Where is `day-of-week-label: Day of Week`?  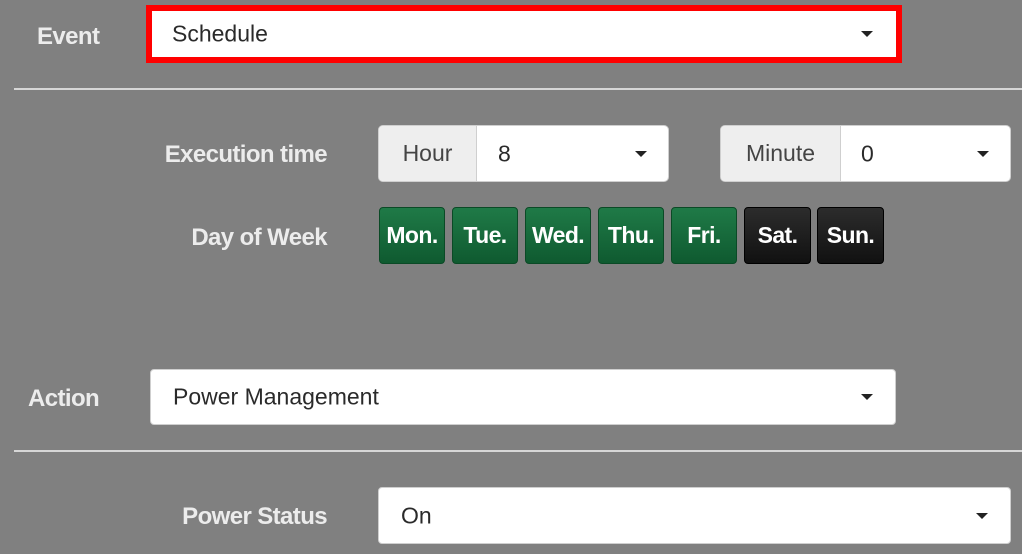 day-of-week-label: Day of Week is located at coordinates (259, 237).